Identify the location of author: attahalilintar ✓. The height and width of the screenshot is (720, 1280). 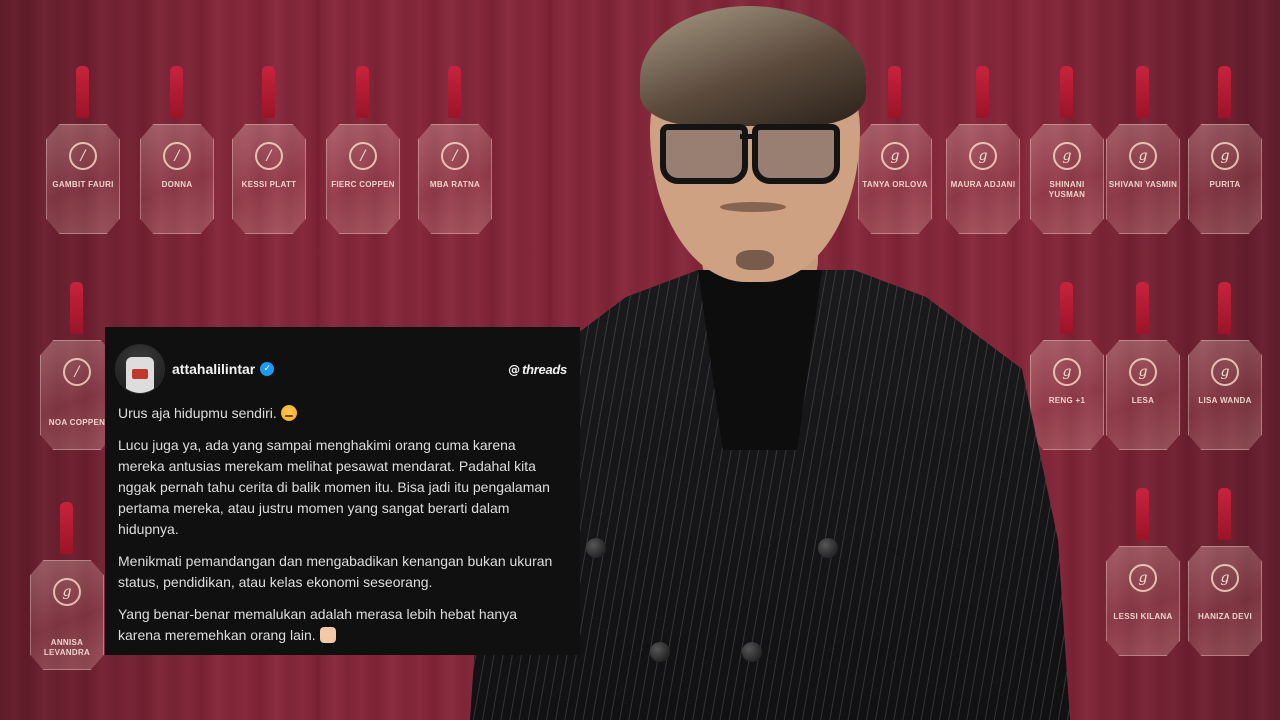
(223, 369).